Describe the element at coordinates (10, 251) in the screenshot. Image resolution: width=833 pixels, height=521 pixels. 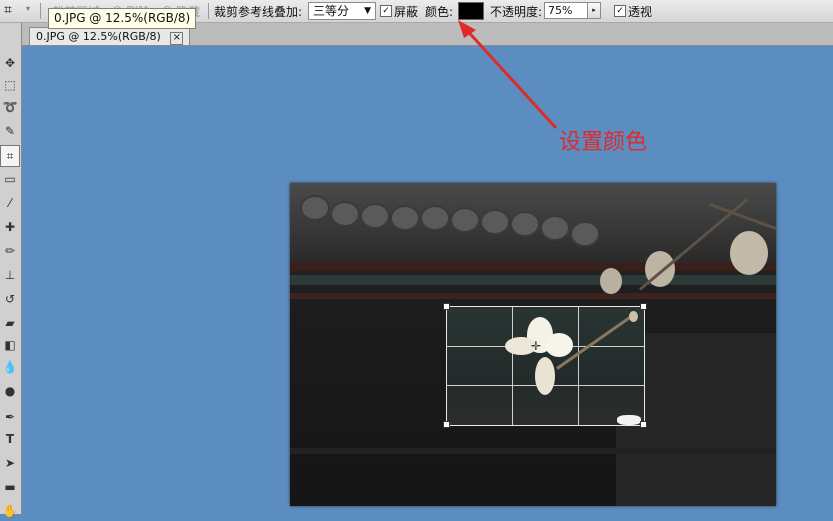
I see `brush-tool-icon: ✏` at that location.